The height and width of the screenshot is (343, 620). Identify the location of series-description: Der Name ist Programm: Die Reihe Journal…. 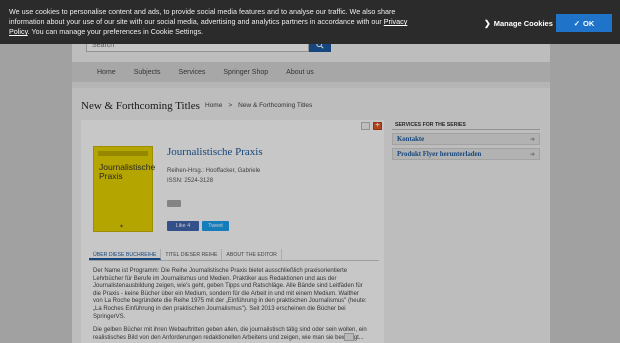
(230, 294).